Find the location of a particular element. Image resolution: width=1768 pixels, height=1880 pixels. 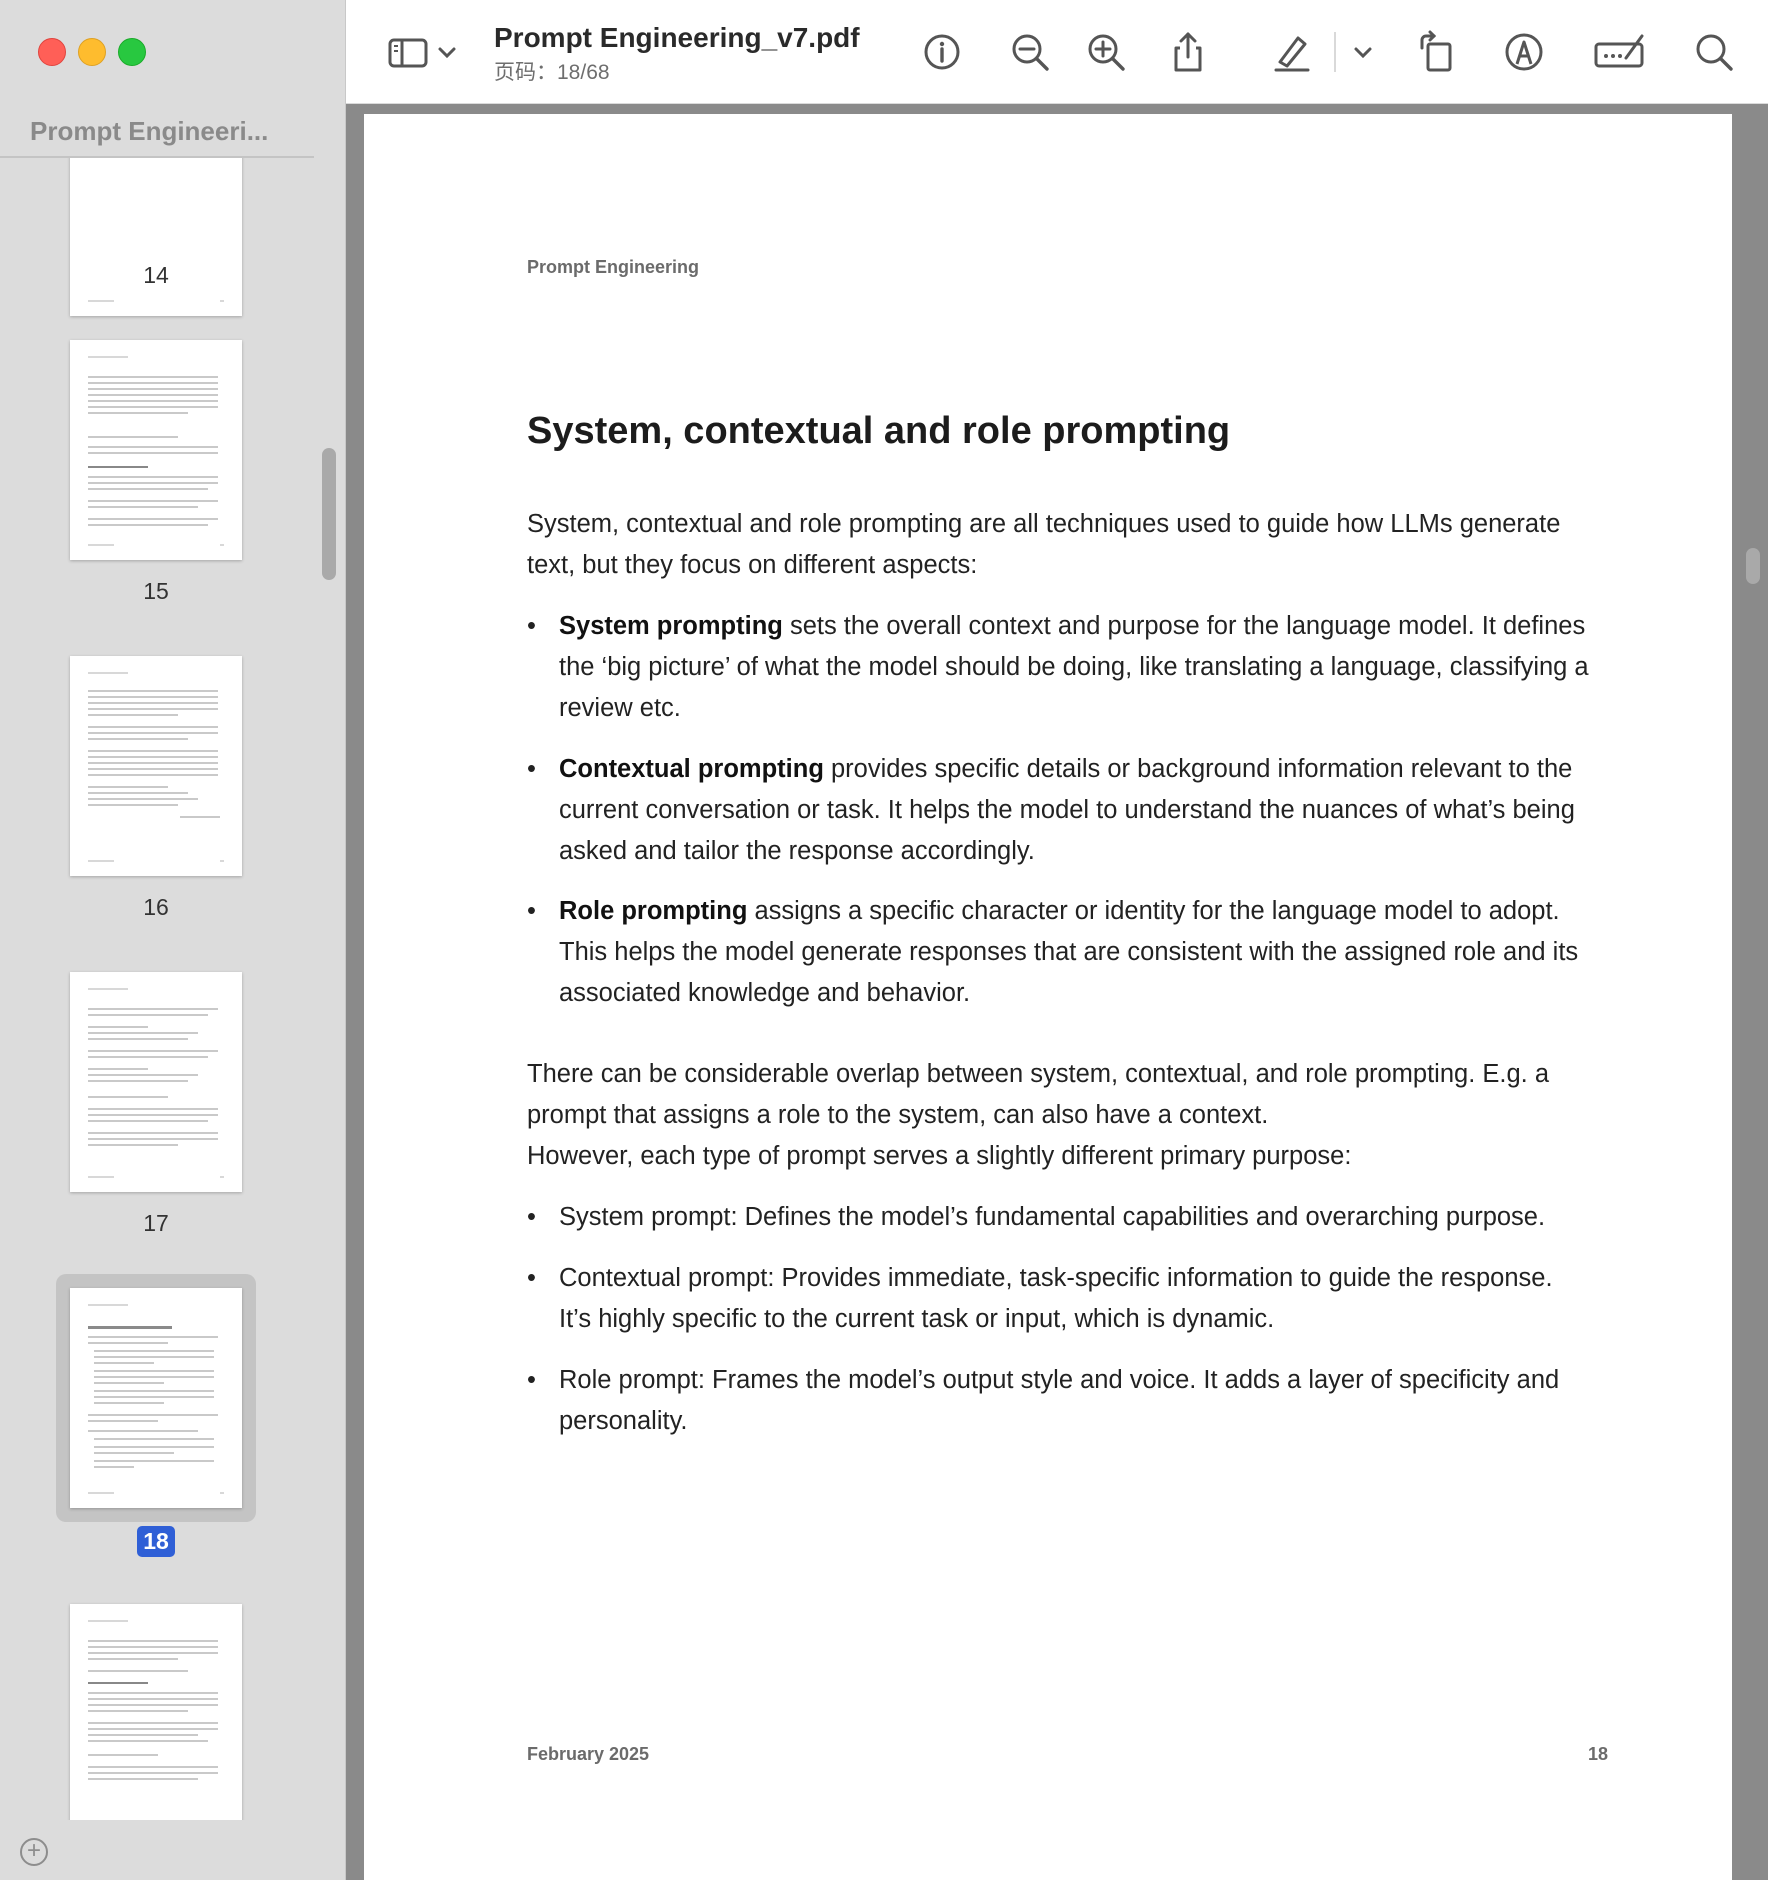

section-heading: System, contextual and role prompting is located at coordinates (879, 431).